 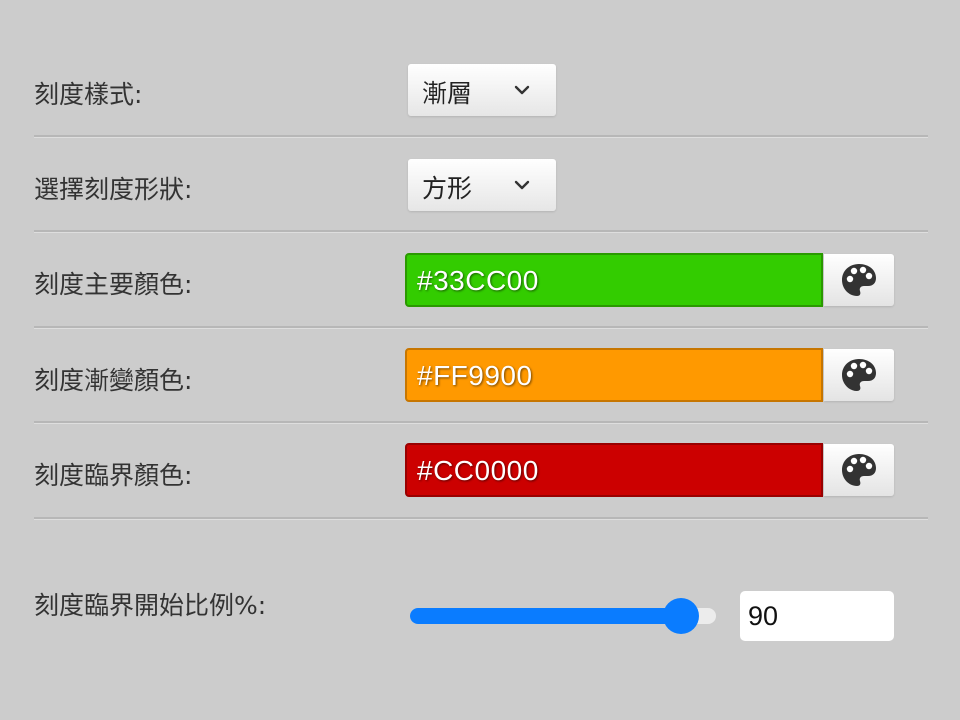 What do you see at coordinates (817, 616) in the screenshot?
I see `threshold-input` at bounding box center [817, 616].